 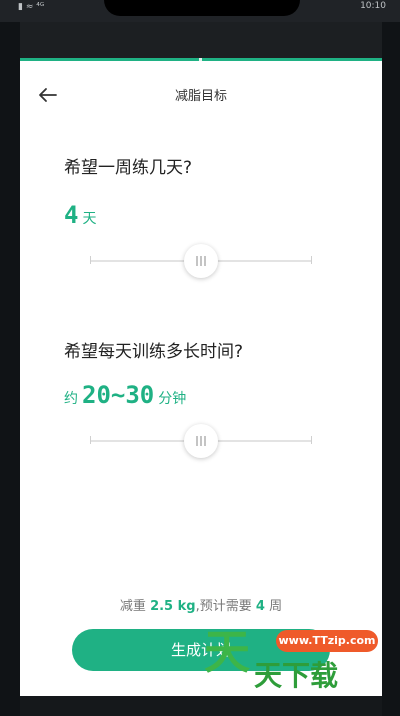 I want to click on days-slider-thumb, so click(x=201, y=261).